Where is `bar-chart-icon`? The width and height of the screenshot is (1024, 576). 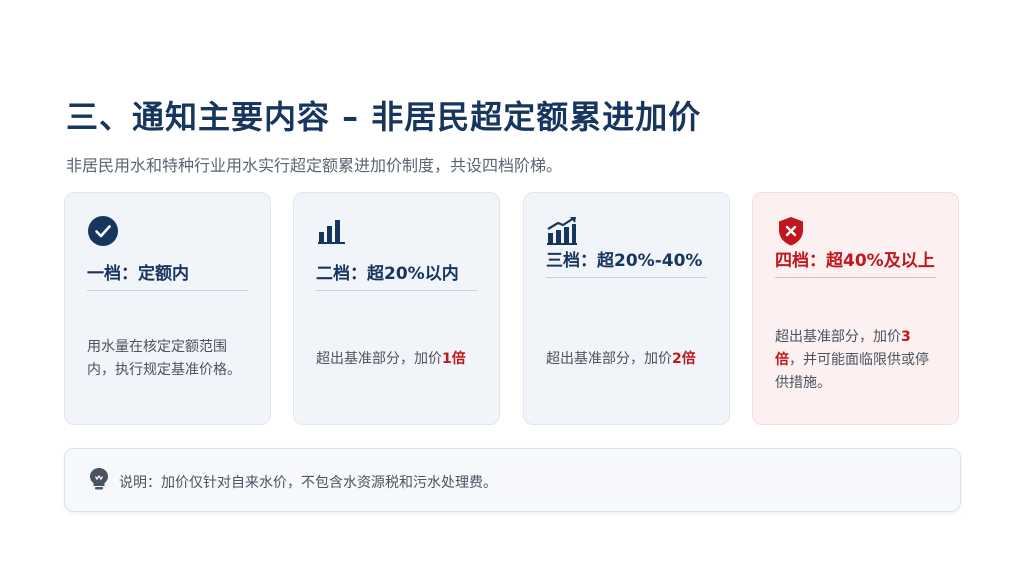 bar-chart-icon is located at coordinates (331, 232).